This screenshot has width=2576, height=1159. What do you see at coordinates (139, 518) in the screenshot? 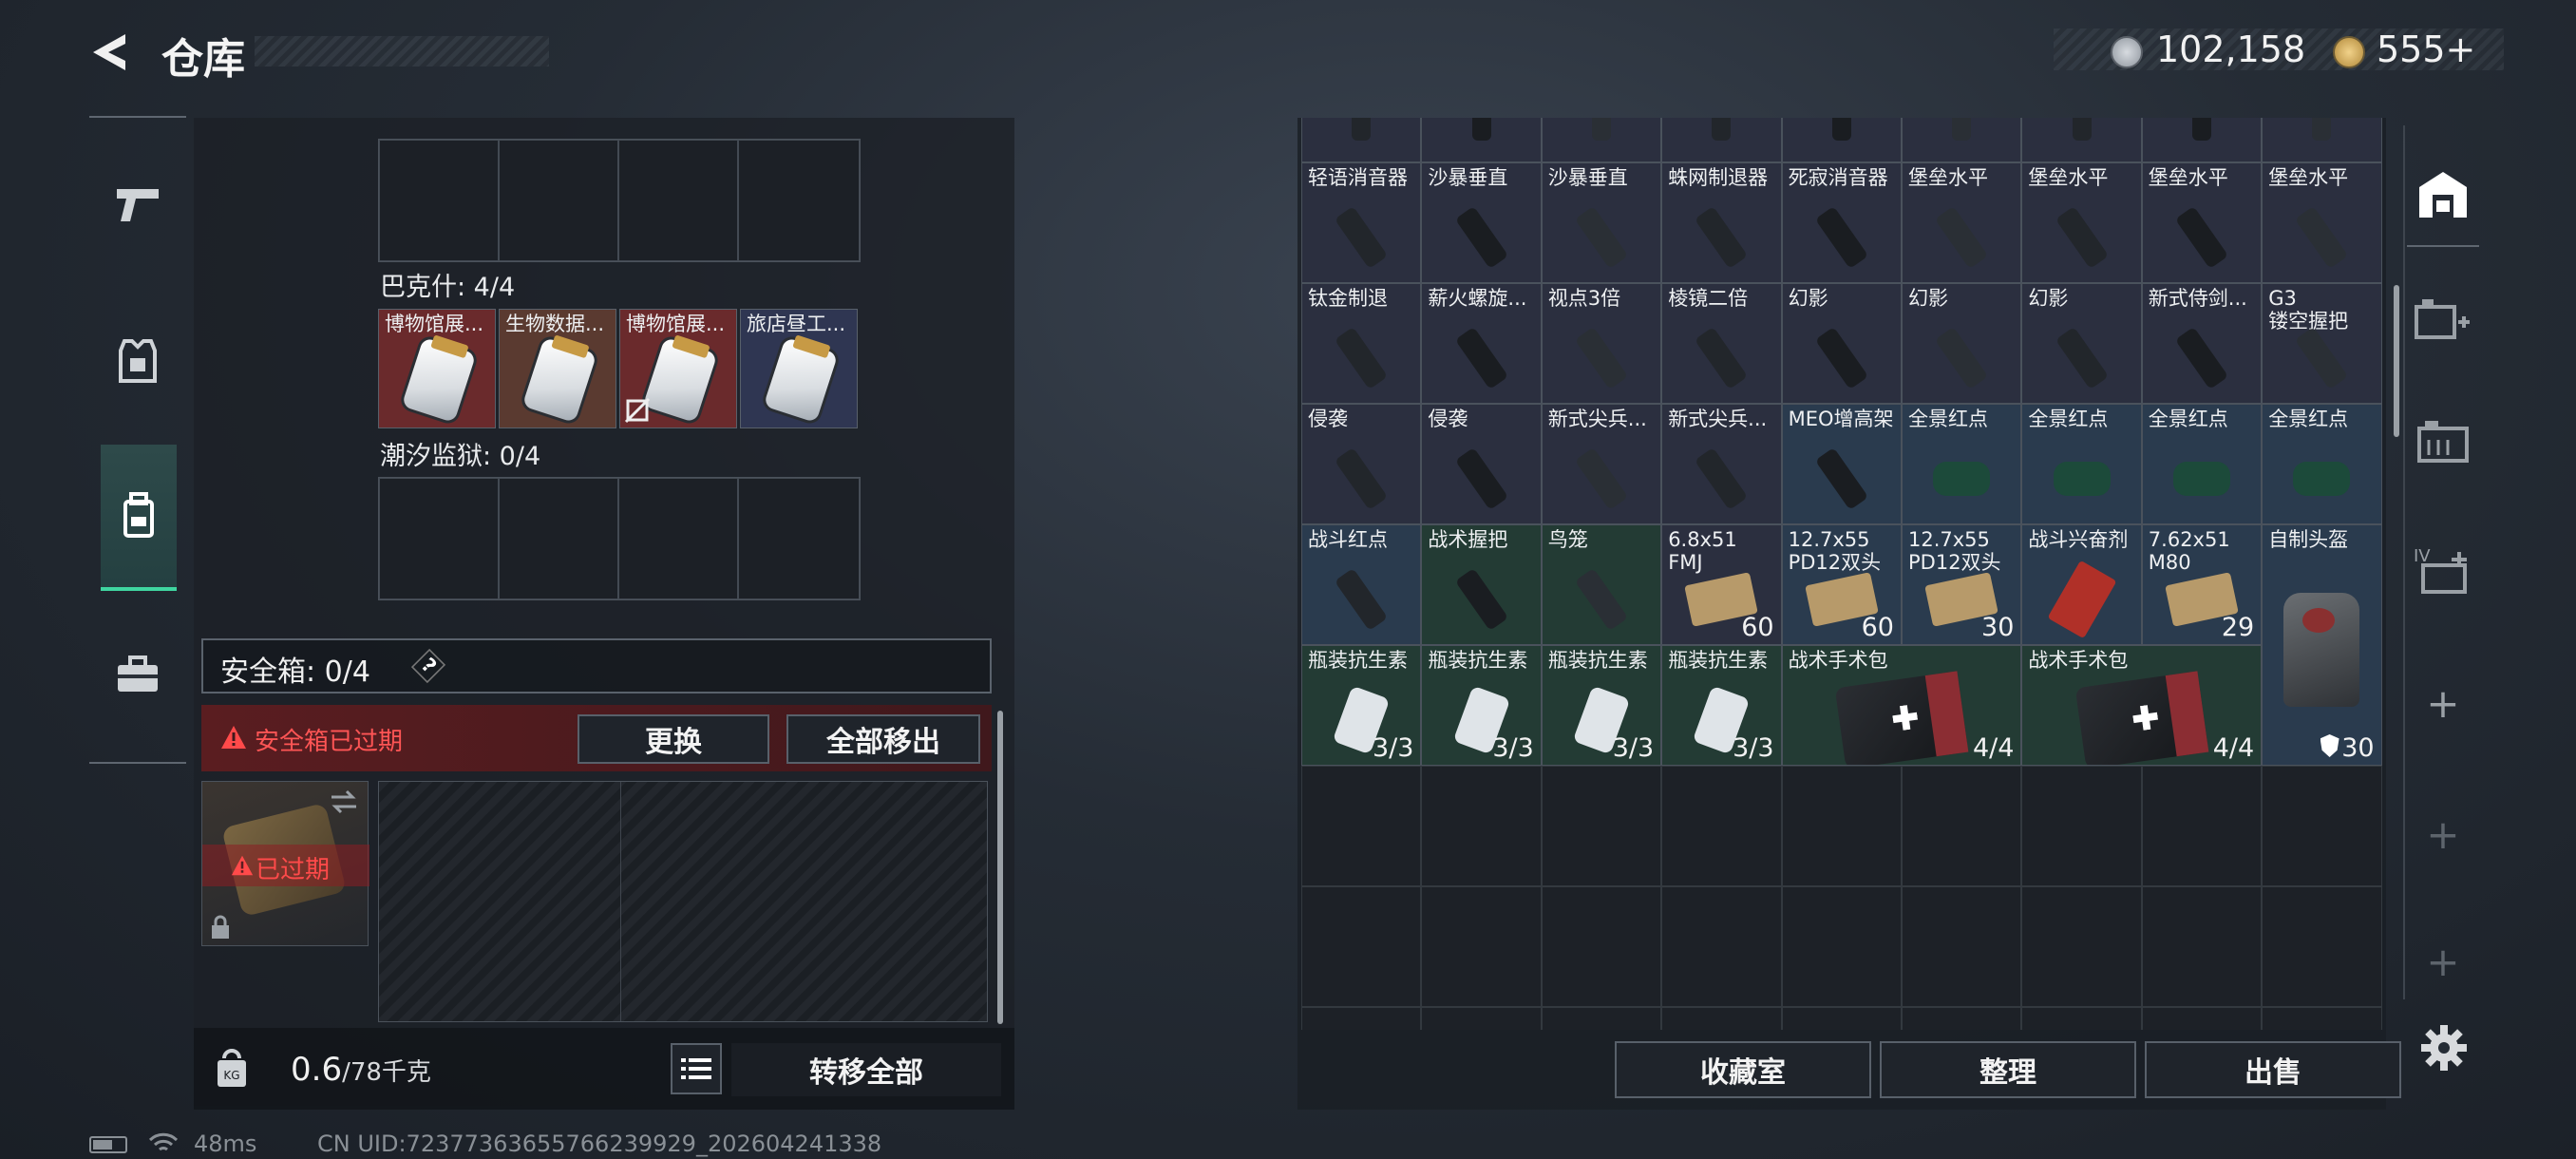
I see `tab-backpack-selected` at bounding box center [139, 518].